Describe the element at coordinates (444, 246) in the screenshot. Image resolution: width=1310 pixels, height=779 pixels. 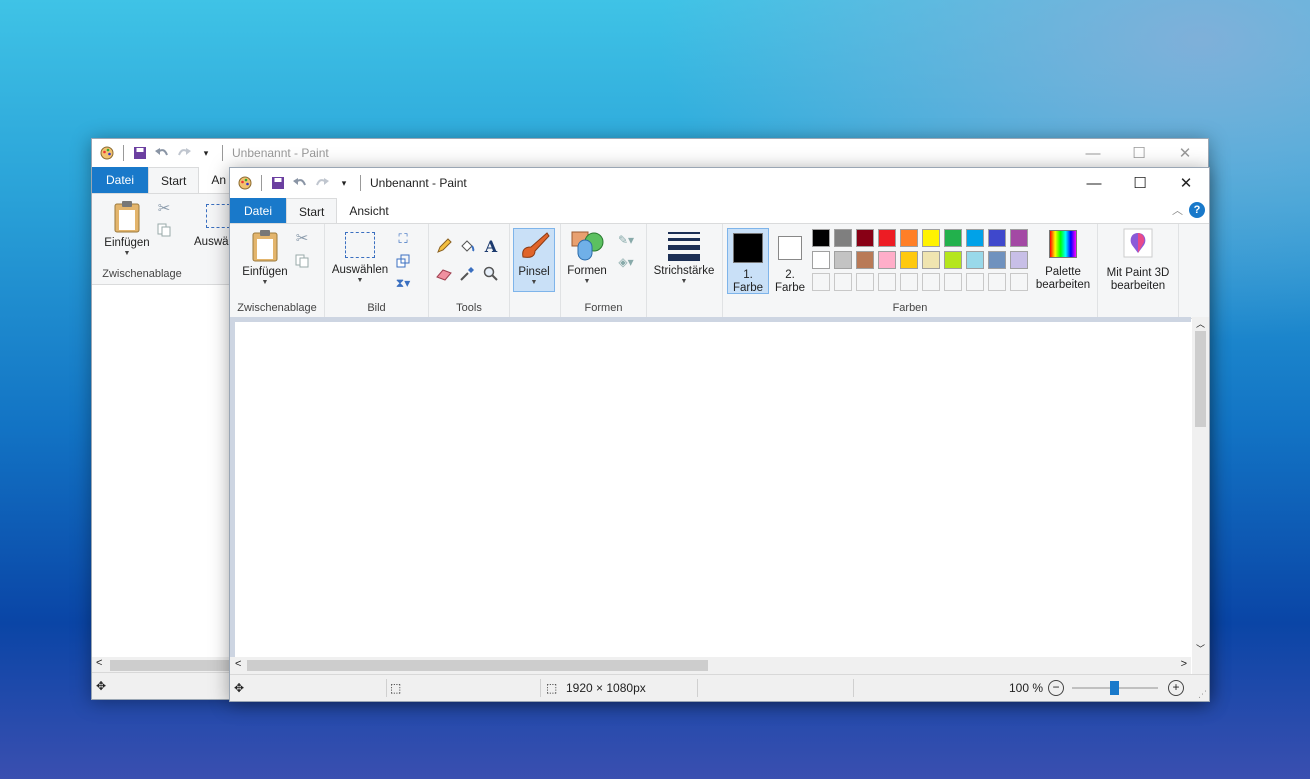
I see `pencil-icon` at that location.